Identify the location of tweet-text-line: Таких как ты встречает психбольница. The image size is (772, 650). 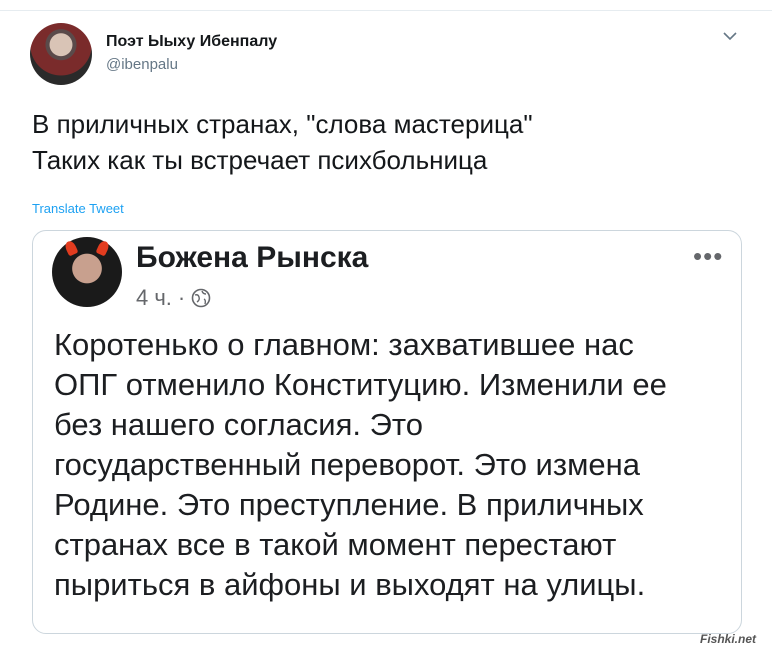
(260, 160).